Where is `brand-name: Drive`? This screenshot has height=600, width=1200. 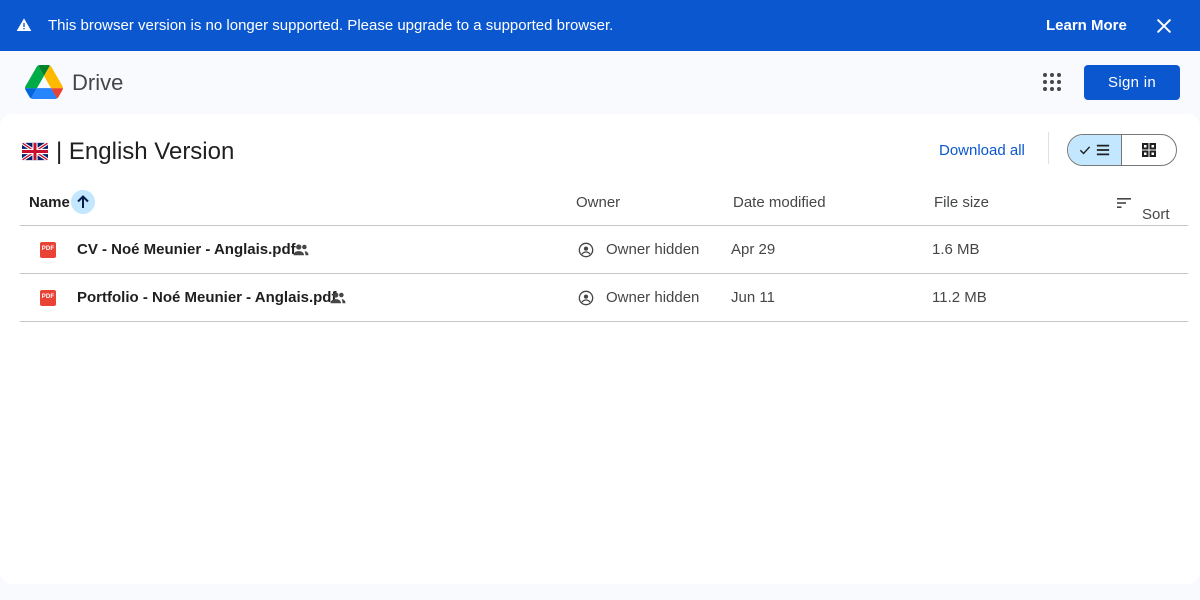
brand-name: Drive is located at coordinates (98, 82).